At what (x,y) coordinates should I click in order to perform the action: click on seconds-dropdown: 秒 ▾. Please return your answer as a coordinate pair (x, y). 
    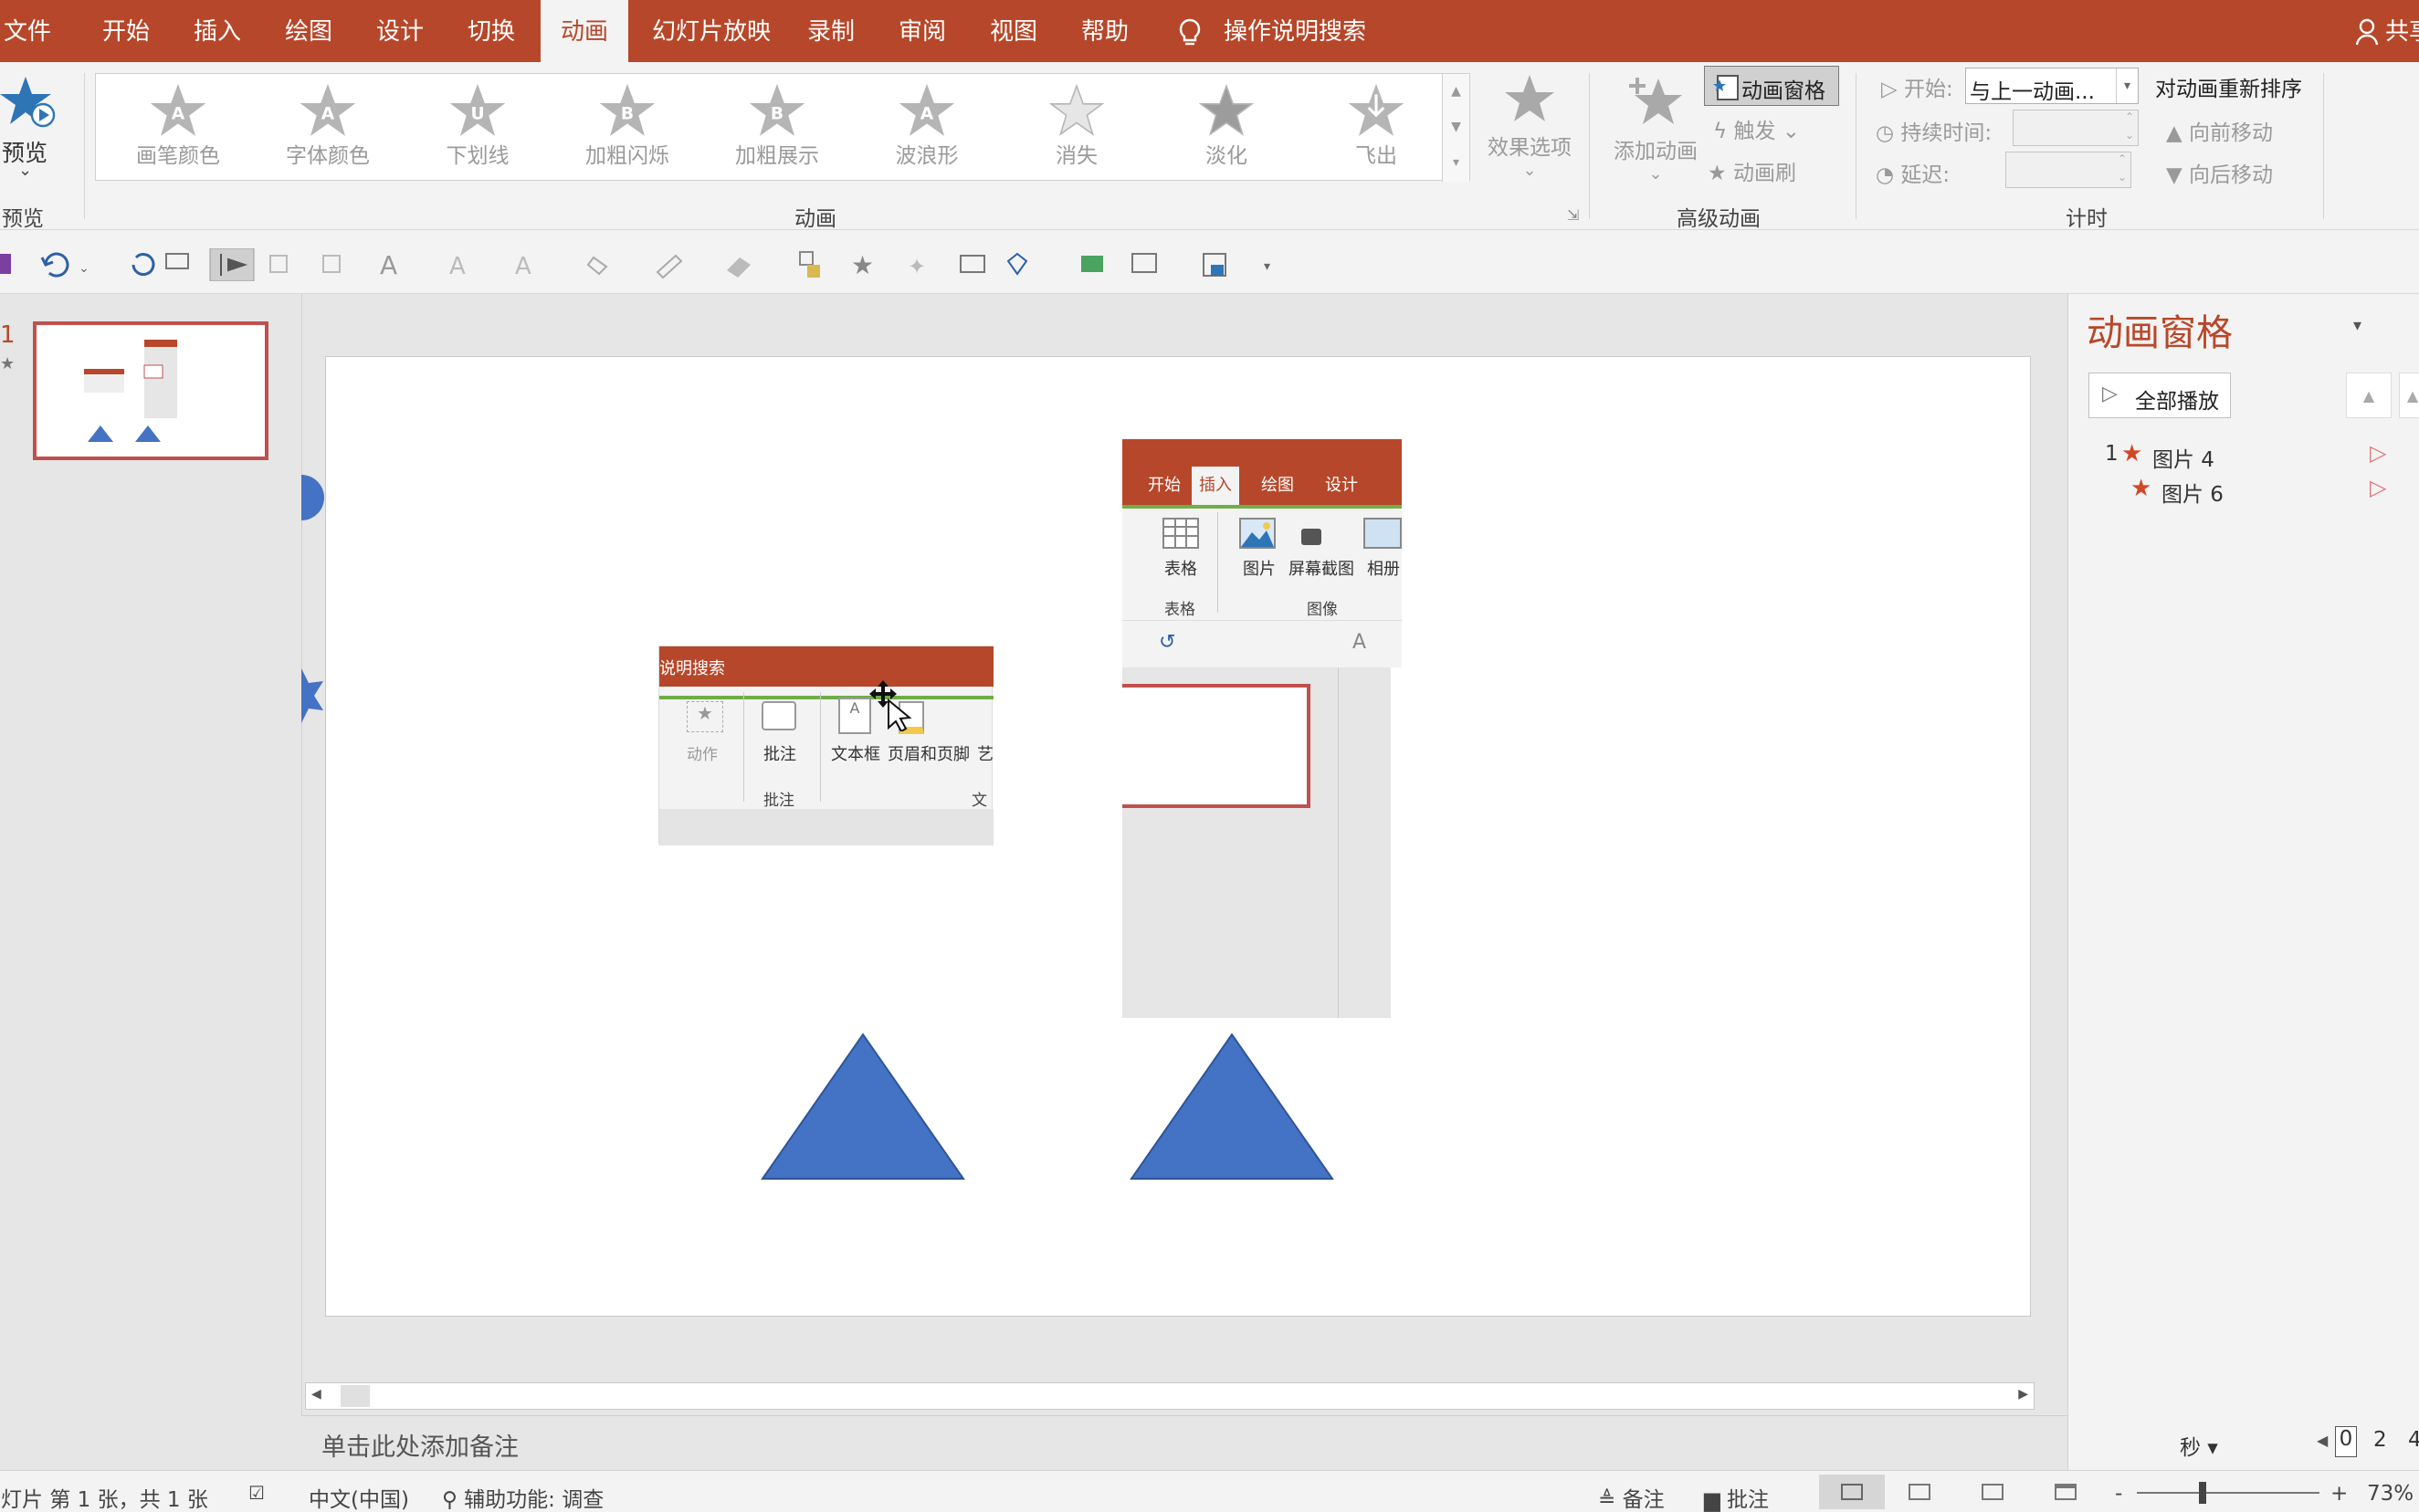
    Looking at the image, I should click on (2199, 1445).